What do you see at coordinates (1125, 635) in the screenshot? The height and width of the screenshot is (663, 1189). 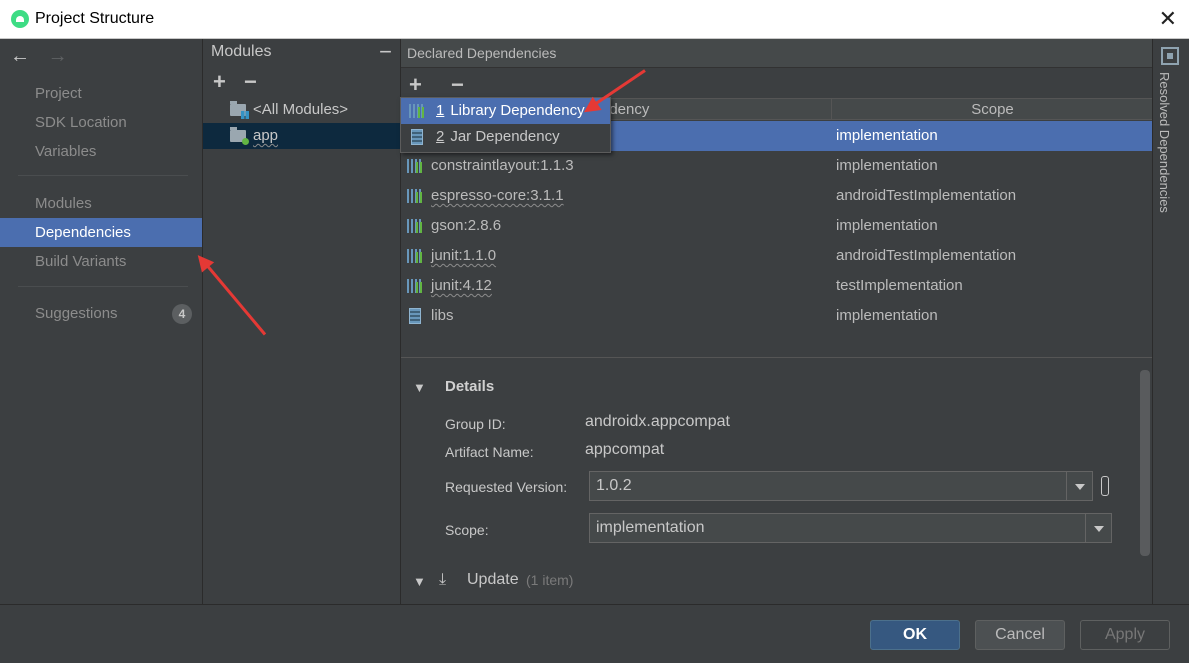 I see `apply-button: Apply` at bounding box center [1125, 635].